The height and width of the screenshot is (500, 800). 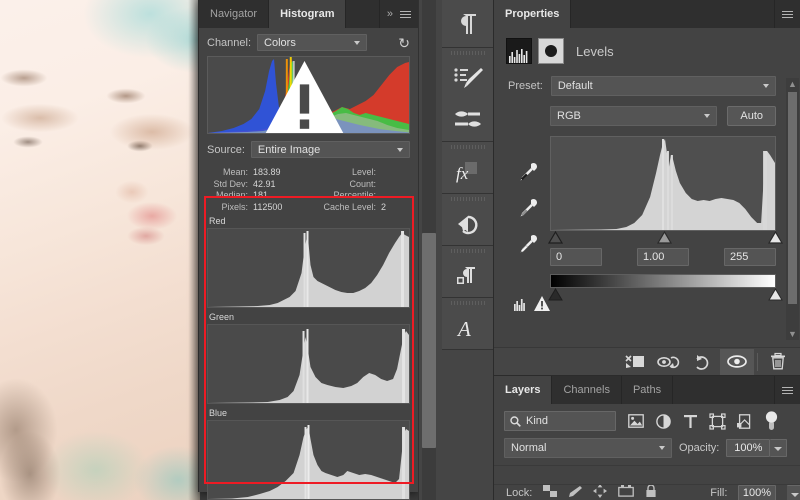 What do you see at coordinates (226, 149) in the screenshot?
I see `source-label: Source:` at bounding box center [226, 149].